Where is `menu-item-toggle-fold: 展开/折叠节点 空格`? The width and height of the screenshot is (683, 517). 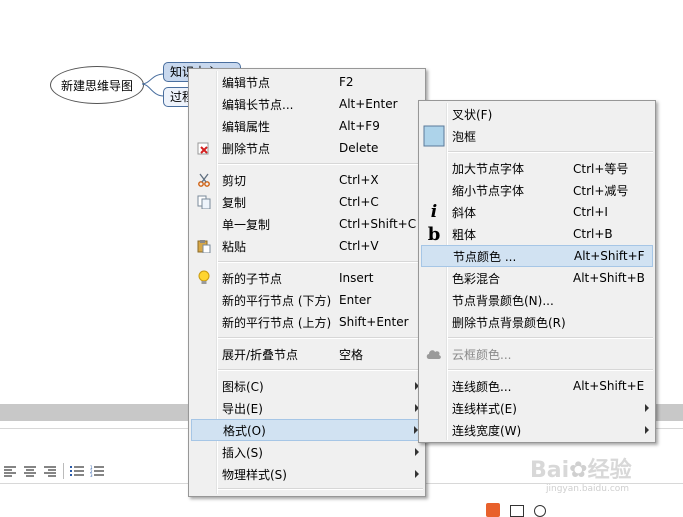
menu-item-toggle-fold: 展开/折叠节点 空格 is located at coordinates (307, 354).